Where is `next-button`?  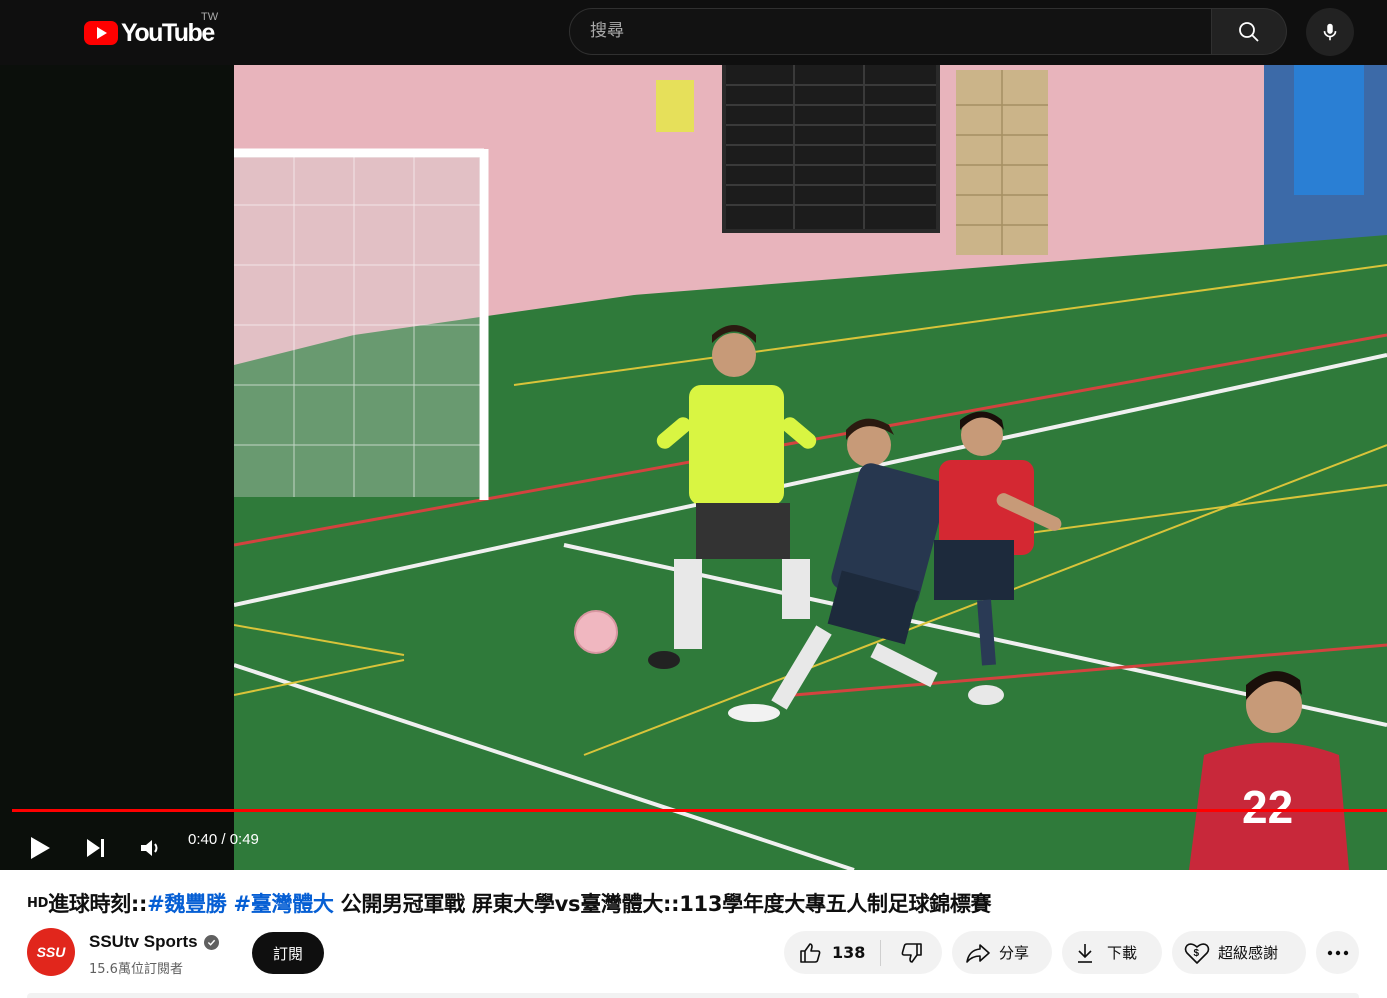 next-button is located at coordinates (96, 848).